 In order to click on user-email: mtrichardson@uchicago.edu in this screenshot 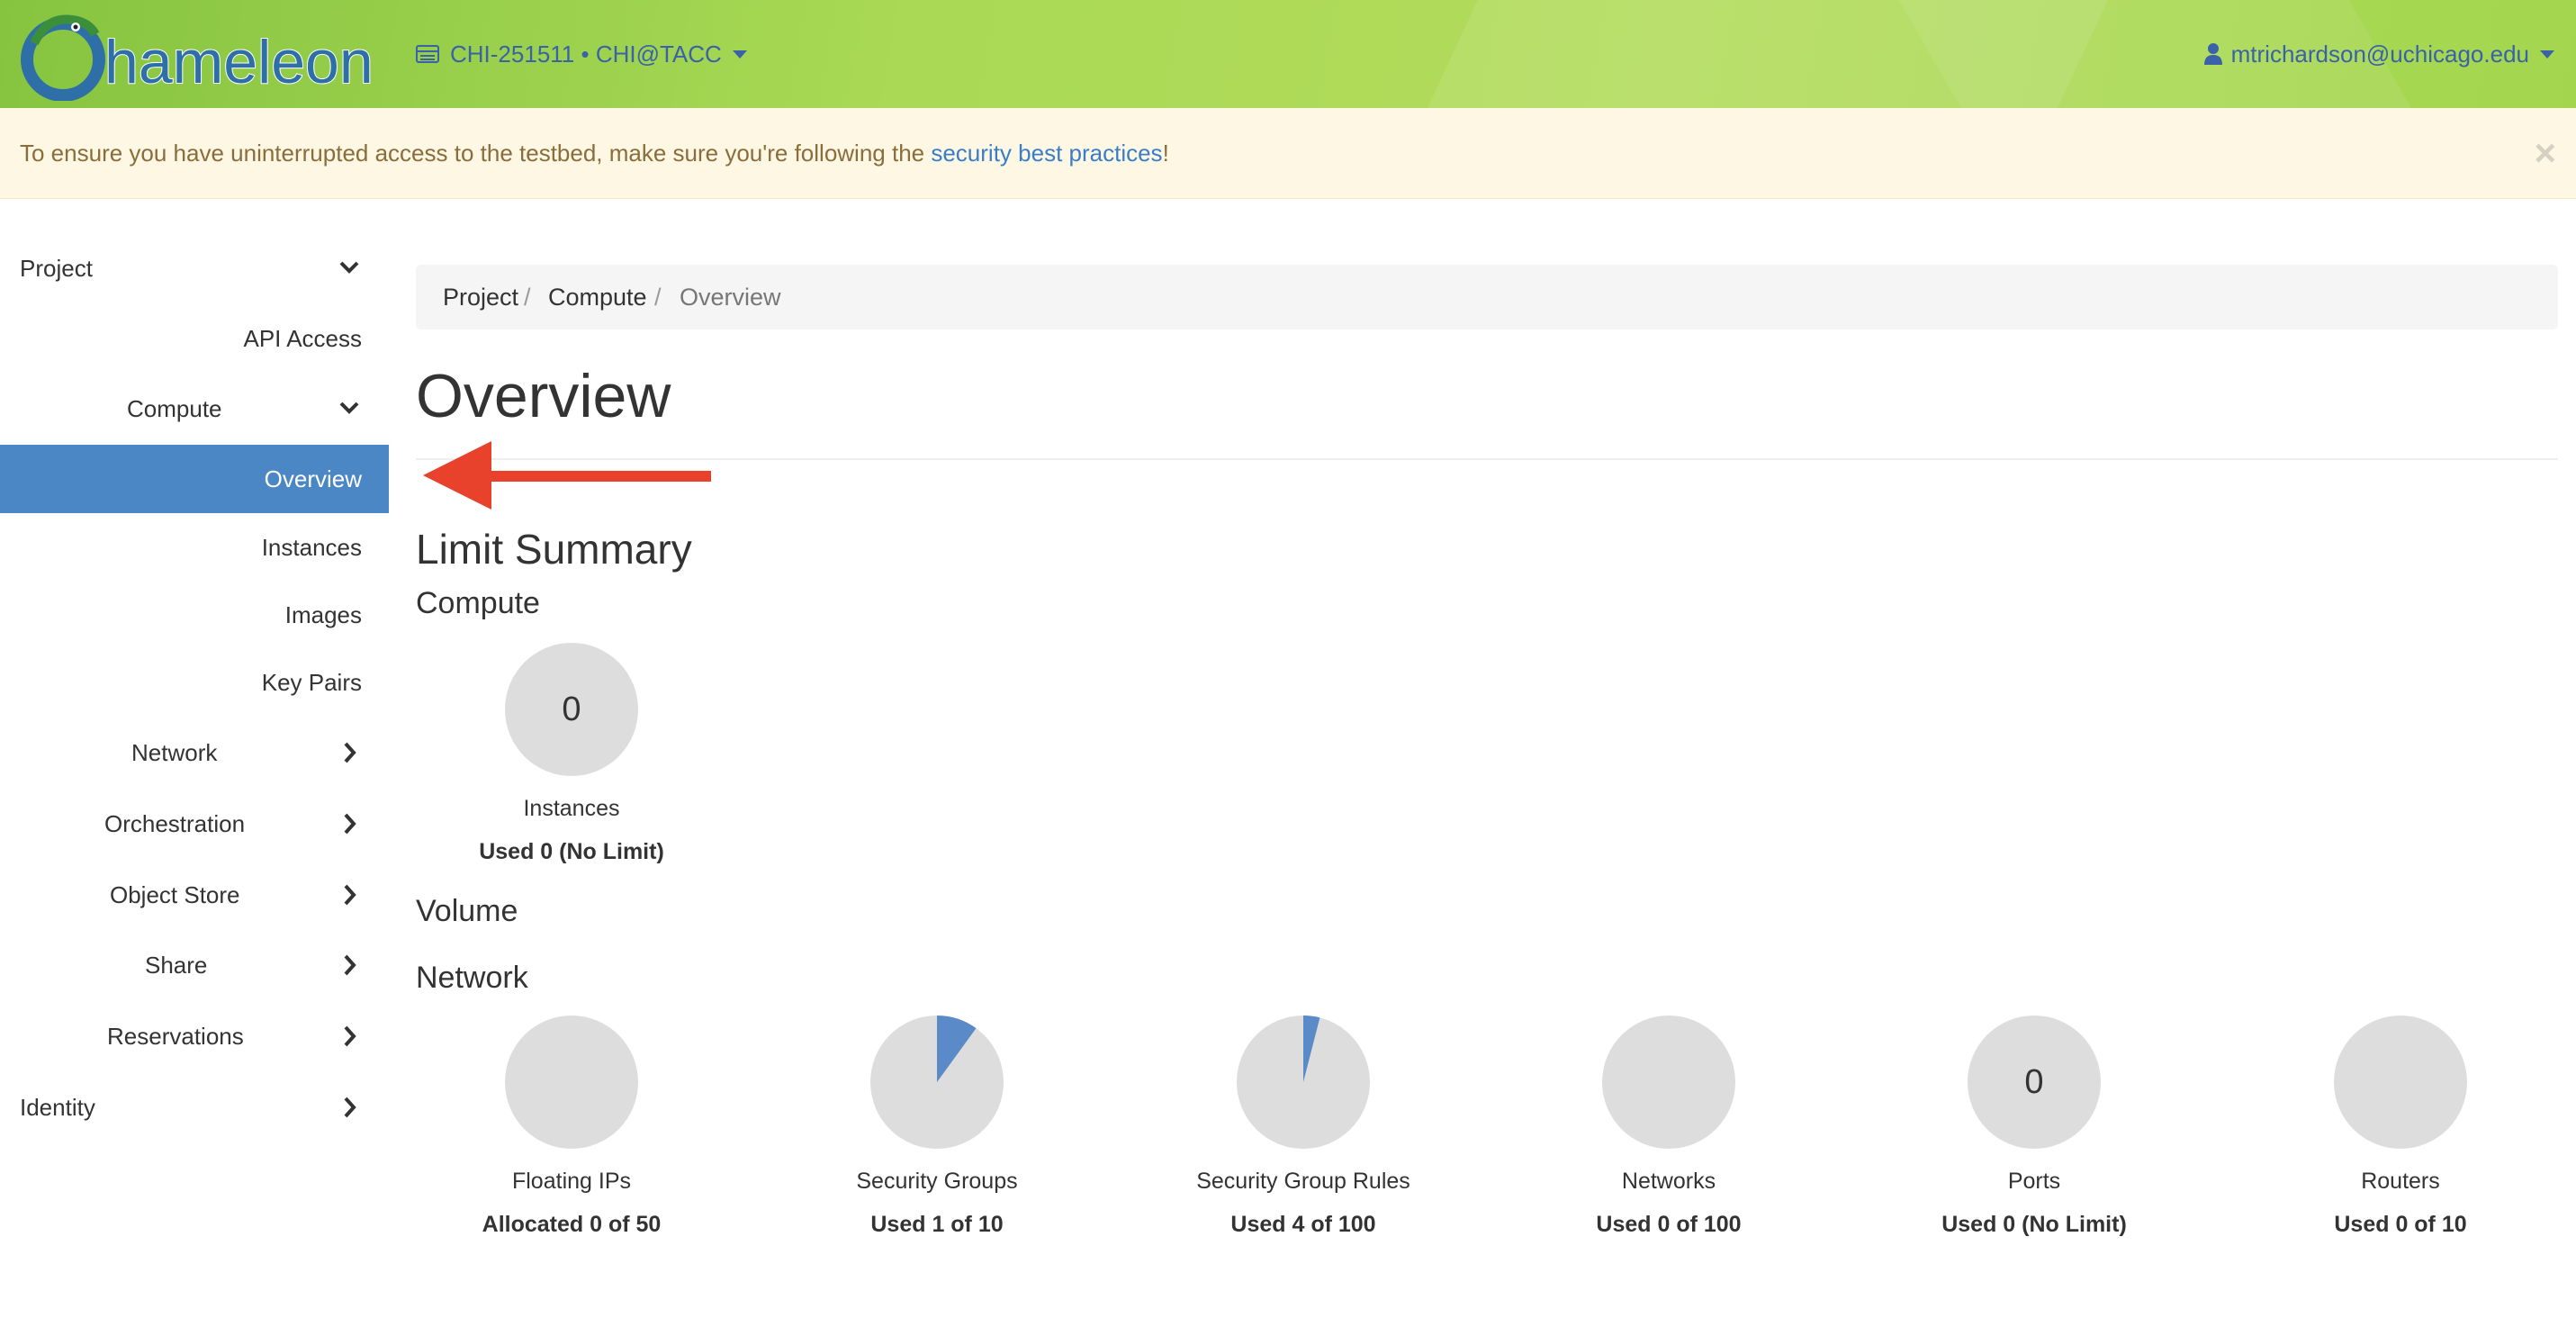, I will do `click(2379, 54)`.